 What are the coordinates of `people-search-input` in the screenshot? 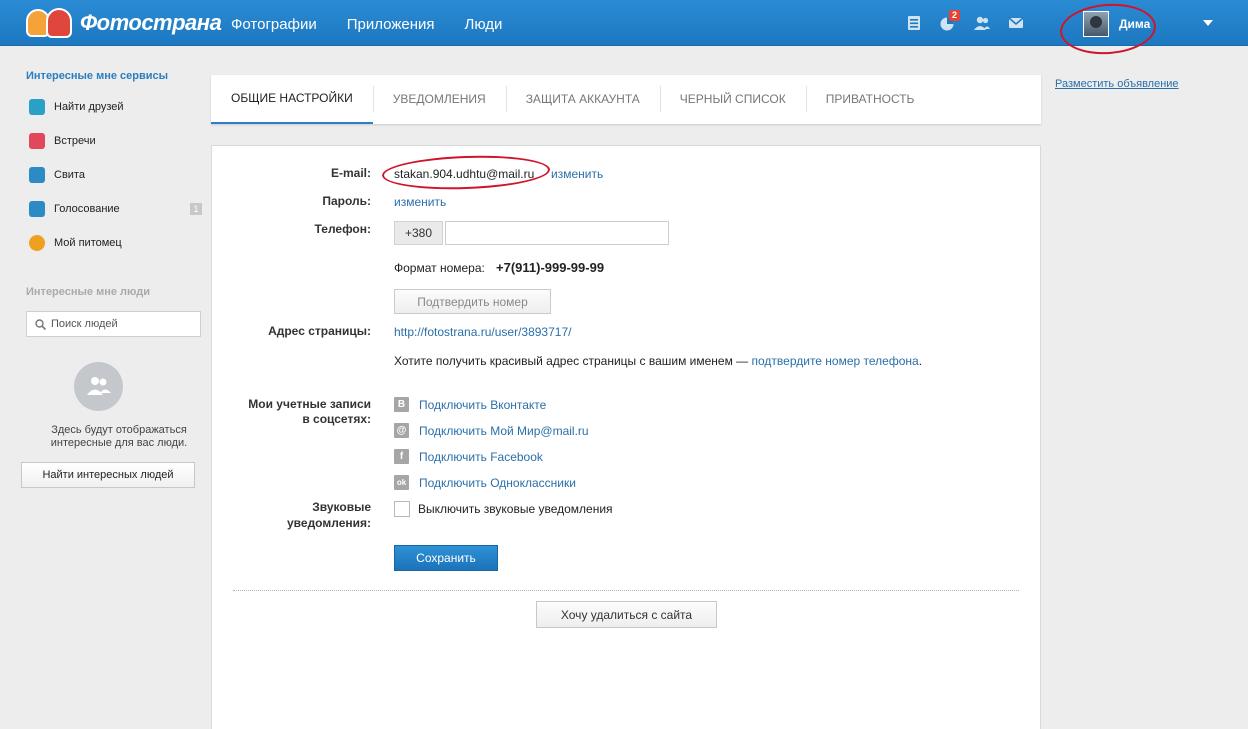 It's located at (121, 324).